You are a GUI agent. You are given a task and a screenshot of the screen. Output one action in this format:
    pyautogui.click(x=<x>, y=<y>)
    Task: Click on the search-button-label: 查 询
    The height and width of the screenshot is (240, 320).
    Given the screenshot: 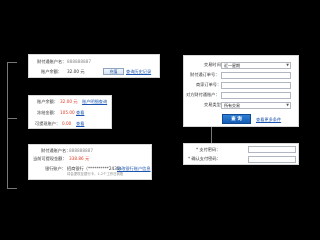 What is the action you would take?
    pyautogui.click(x=236, y=119)
    